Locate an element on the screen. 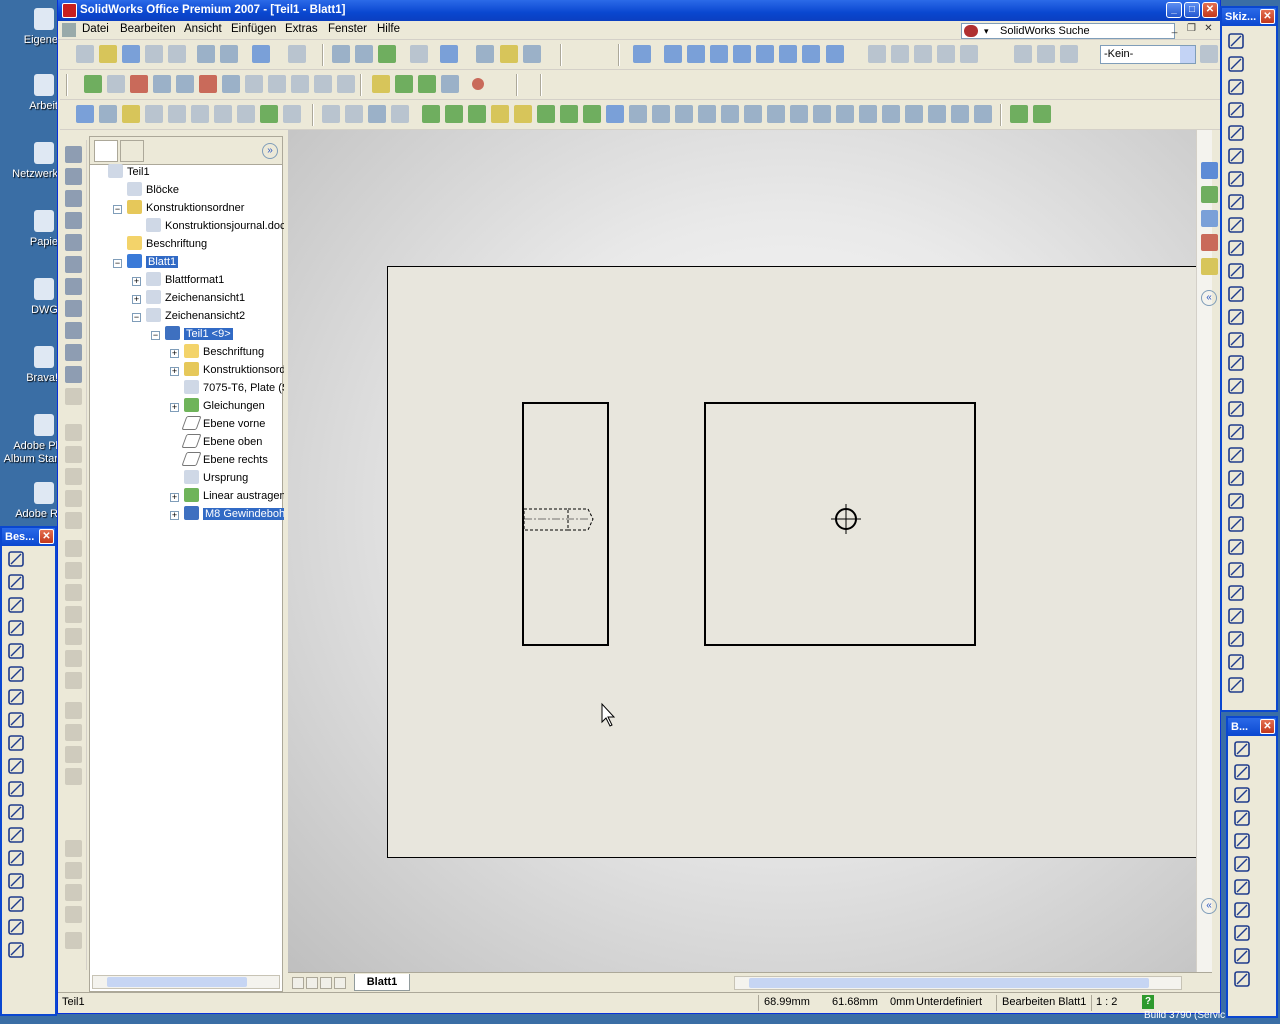  doc-minimize-button: _ is located at coordinates (1174, 30).